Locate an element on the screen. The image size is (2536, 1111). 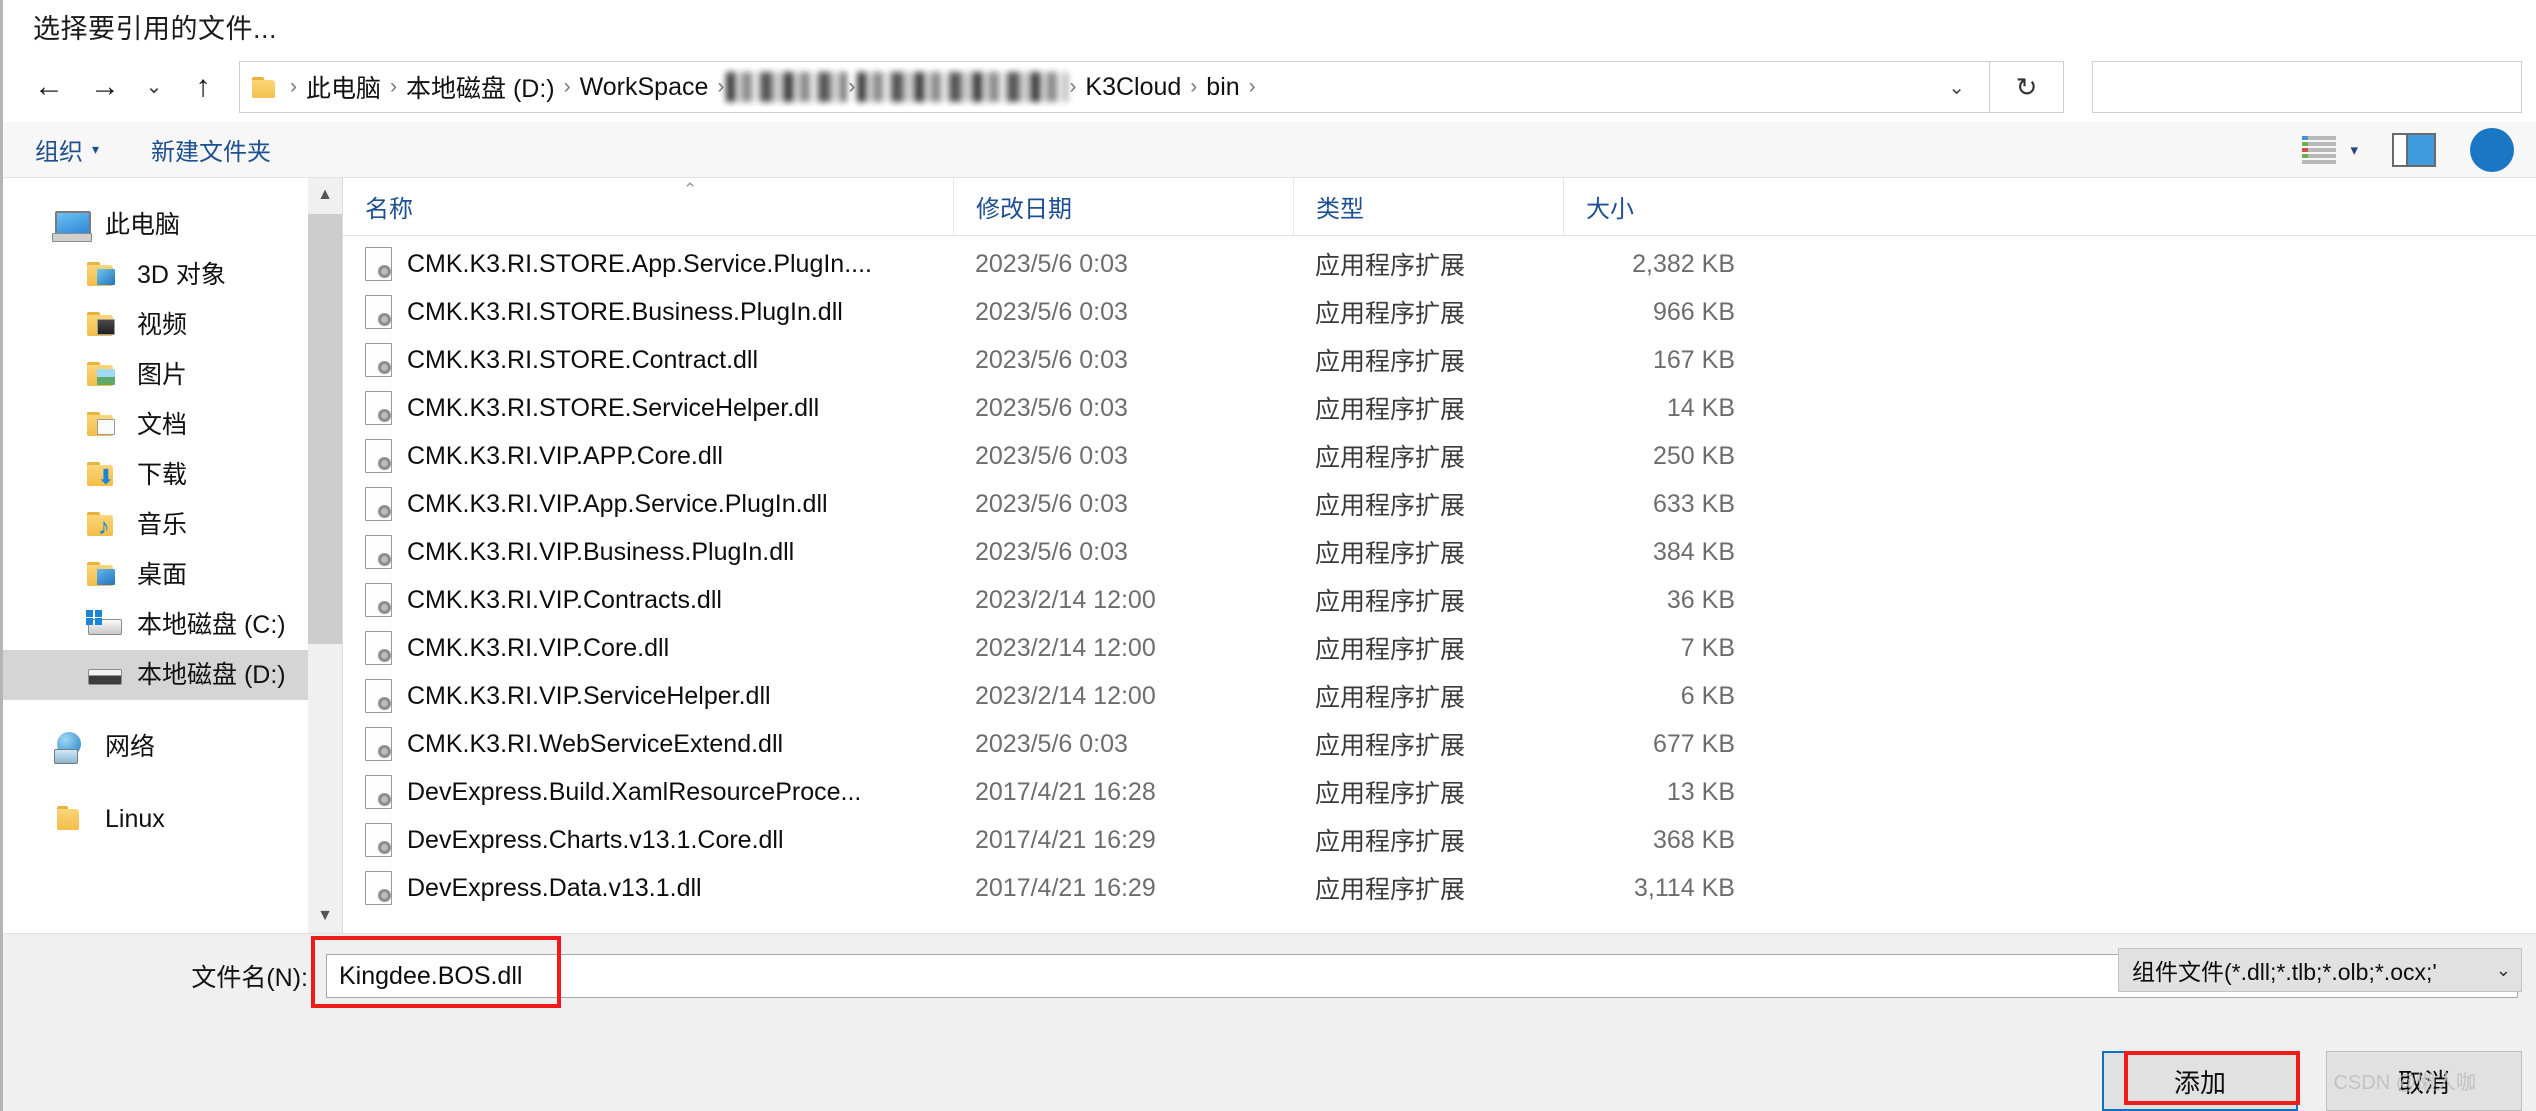
sidebar-item-desktop: 桌面 is located at coordinates (172, 575).